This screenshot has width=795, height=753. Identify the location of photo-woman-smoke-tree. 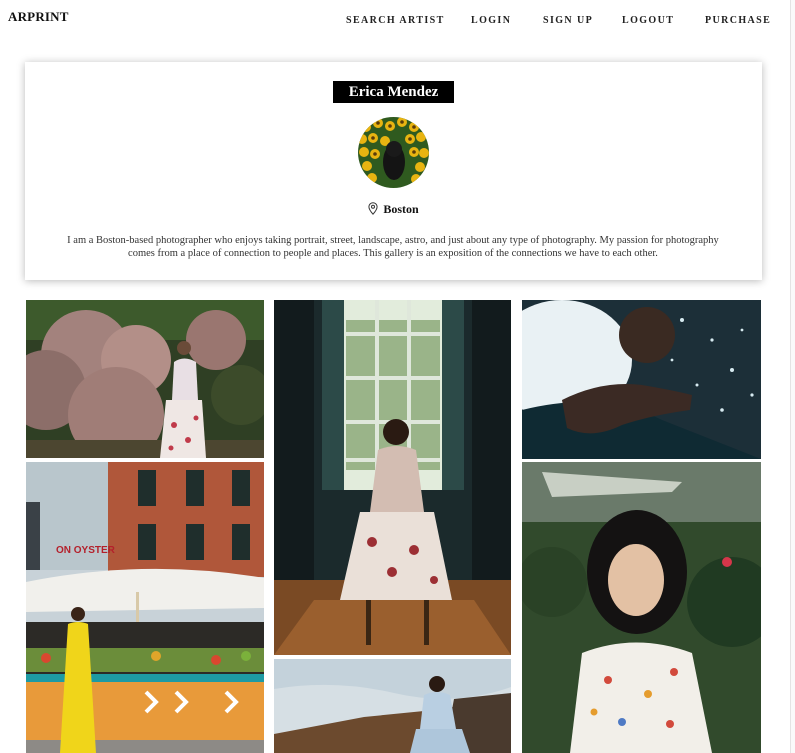
(145, 379).